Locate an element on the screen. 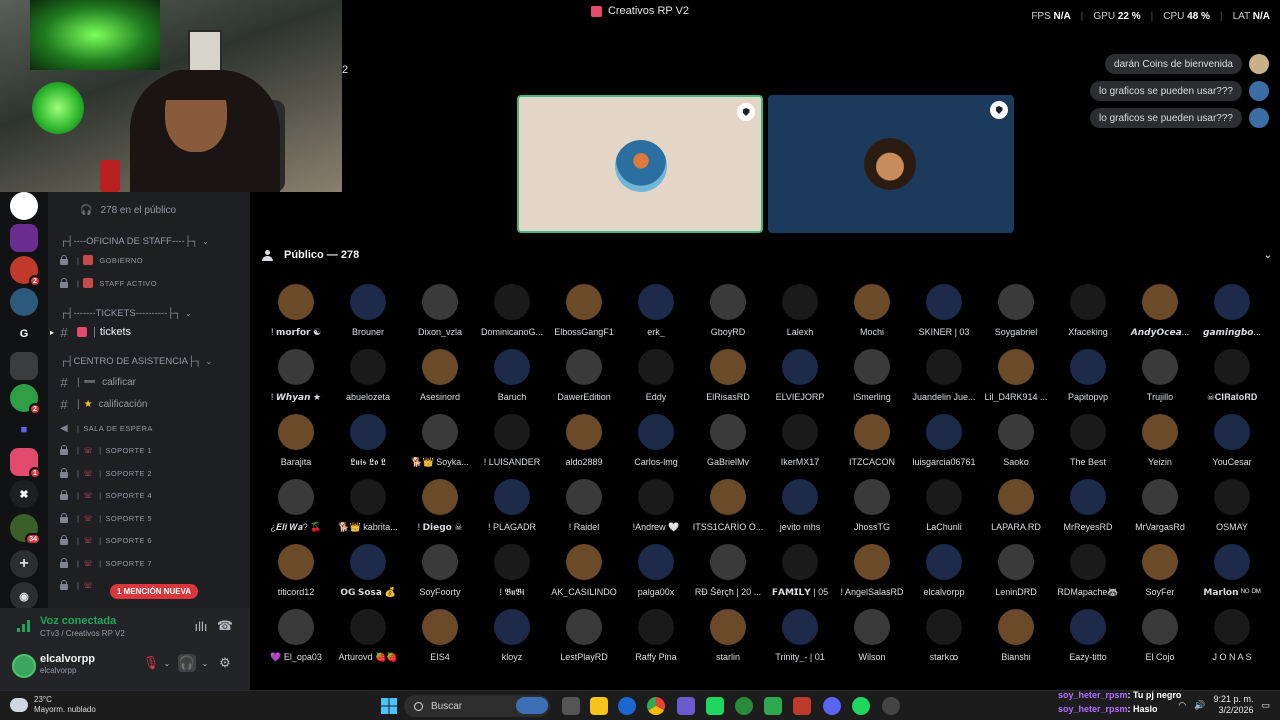  audience-member: GaBrielMv is located at coordinates (728, 444).